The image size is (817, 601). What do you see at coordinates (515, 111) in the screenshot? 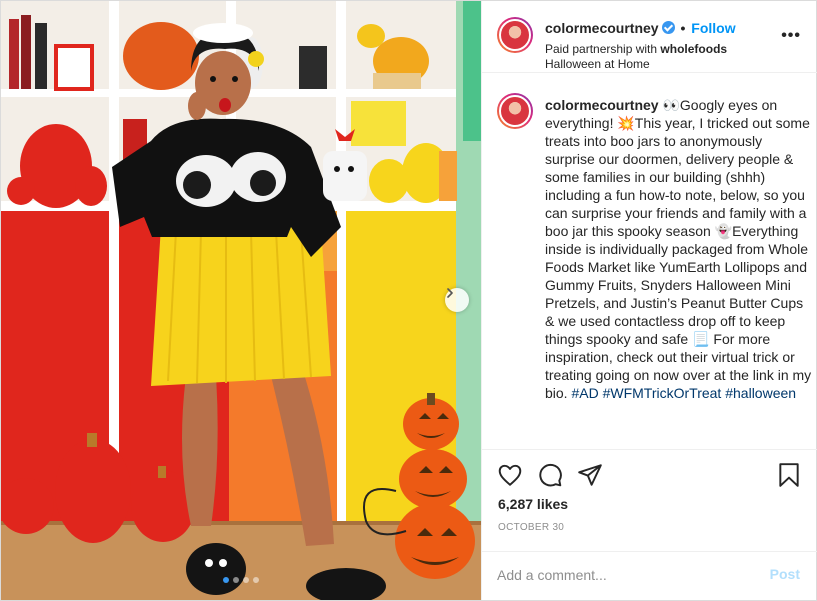
I see `caption-avatar` at bounding box center [515, 111].